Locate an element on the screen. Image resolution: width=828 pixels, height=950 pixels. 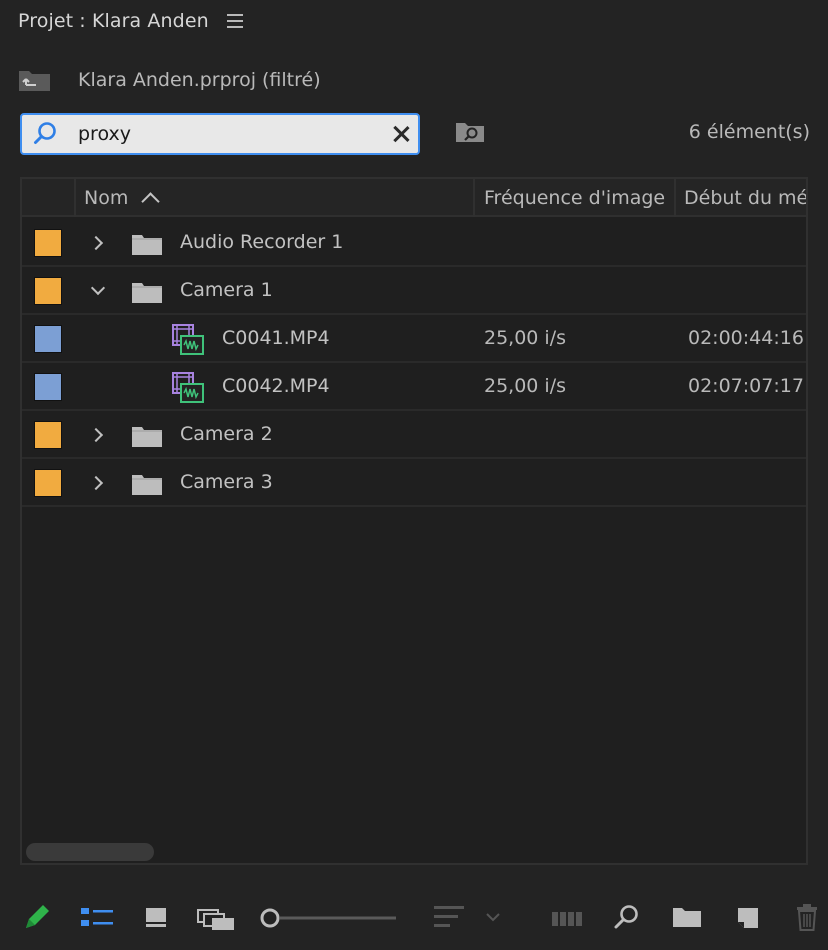
zoom-slider is located at coordinates (328, 917).